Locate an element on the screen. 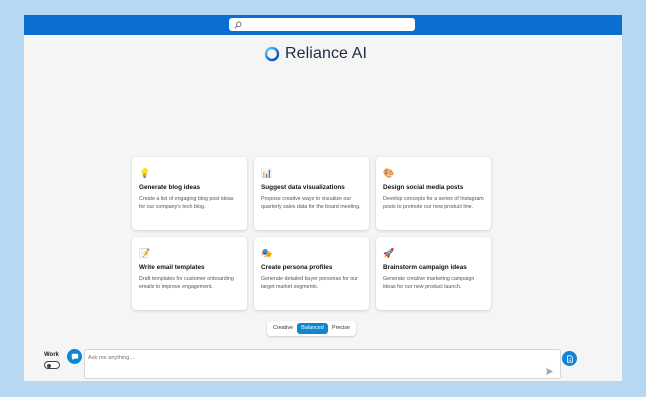  chat-input is located at coordinates (308, 357).